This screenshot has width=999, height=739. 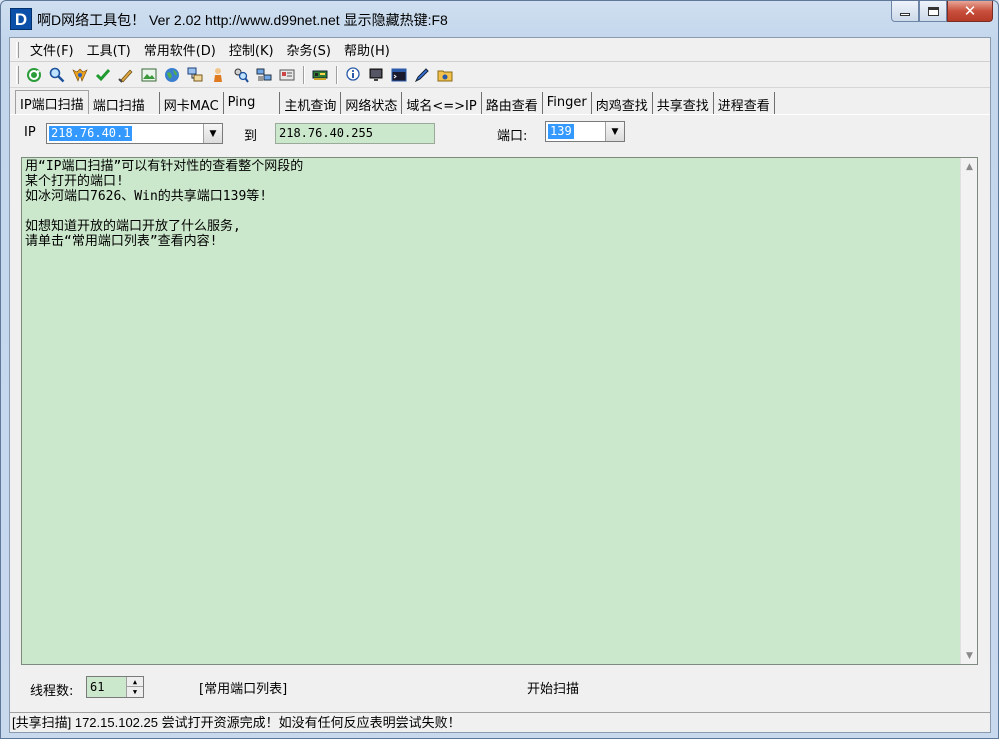 What do you see at coordinates (683, 103) in the screenshot?
I see `tab-share-find: 共享查找` at bounding box center [683, 103].